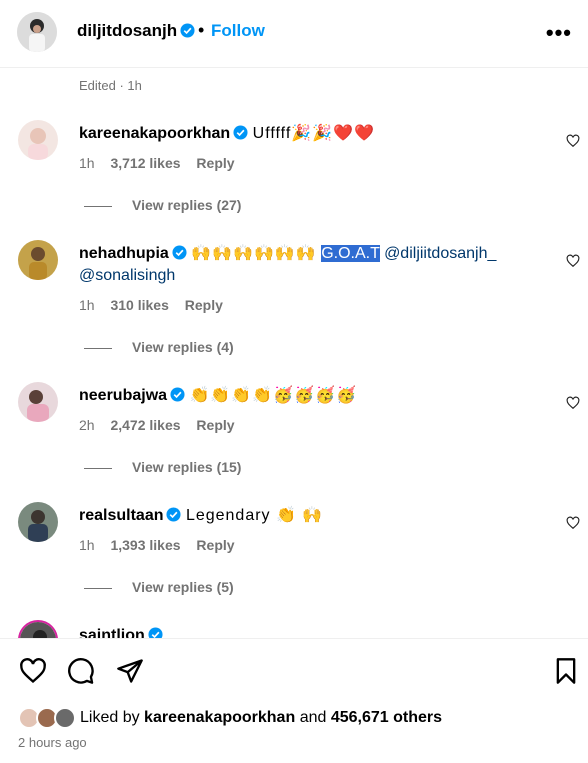  I want to click on follow-button: Follow, so click(238, 31).